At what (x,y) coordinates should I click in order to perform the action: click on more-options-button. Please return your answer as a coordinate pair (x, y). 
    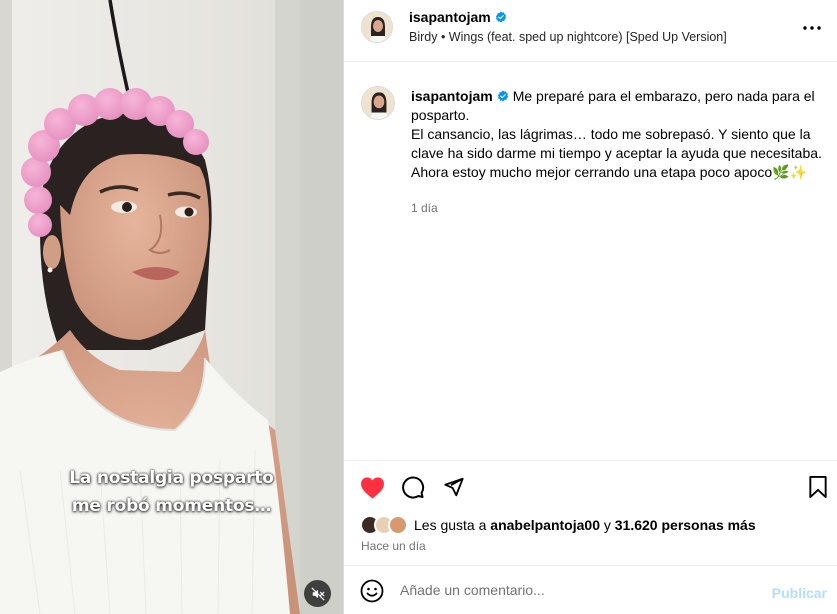
    Looking at the image, I should click on (812, 28).